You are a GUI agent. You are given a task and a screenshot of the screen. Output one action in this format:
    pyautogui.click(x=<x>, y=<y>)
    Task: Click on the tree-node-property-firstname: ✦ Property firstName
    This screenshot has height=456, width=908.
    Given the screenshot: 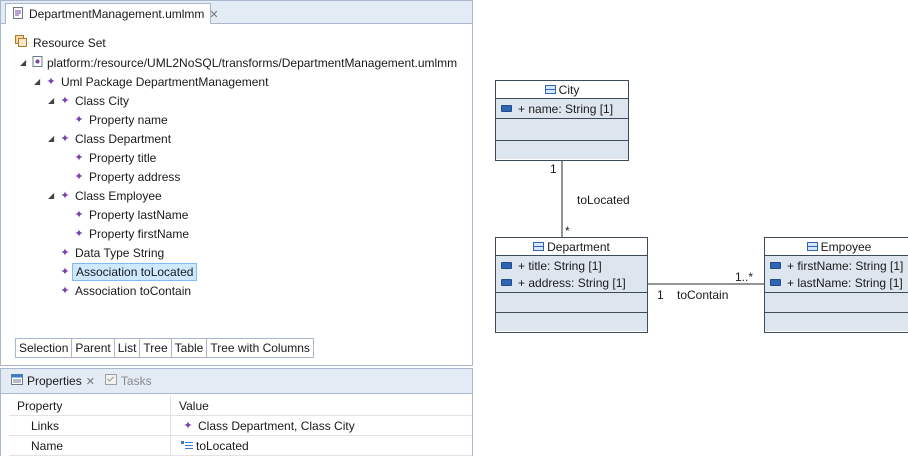 What is the action you would take?
    pyautogui.click(x=132, y=233)
    